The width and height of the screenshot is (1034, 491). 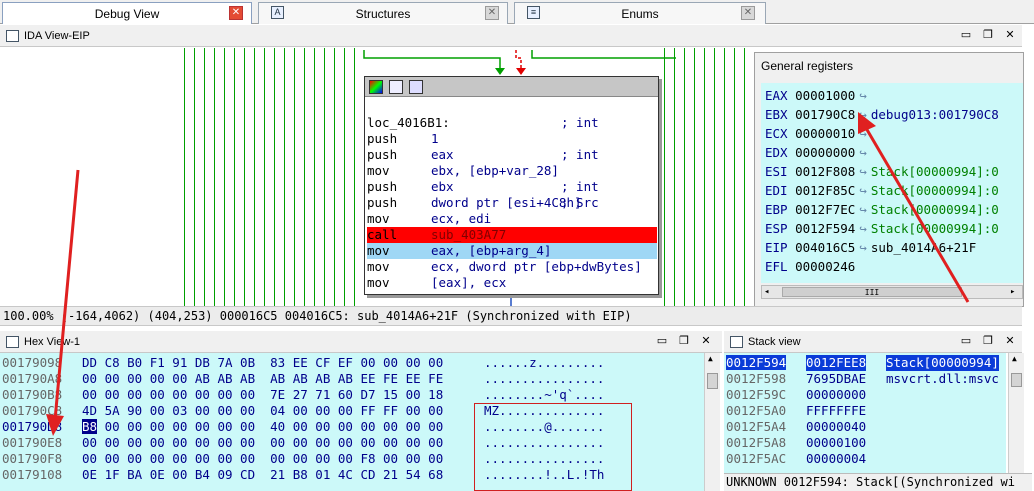 What do you see at coordinates (66, 295) in the screenshot?
I see `annotation-arrow-left` at bounding box center [66, 295].